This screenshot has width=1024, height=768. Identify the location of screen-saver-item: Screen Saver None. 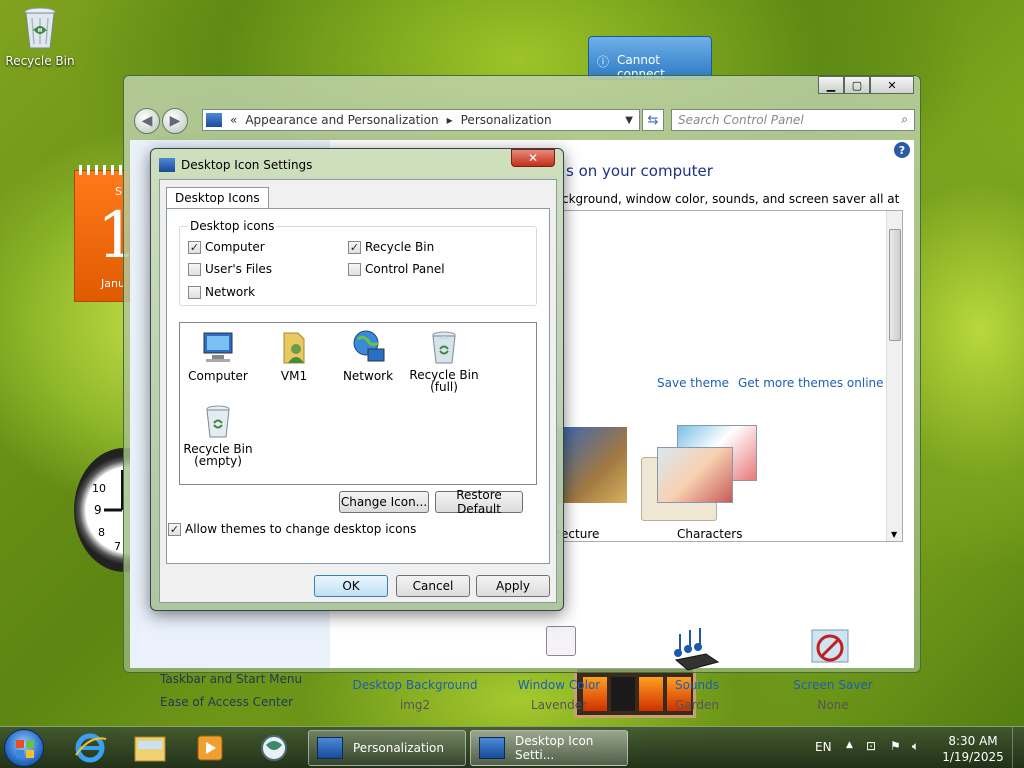
(833, 669).